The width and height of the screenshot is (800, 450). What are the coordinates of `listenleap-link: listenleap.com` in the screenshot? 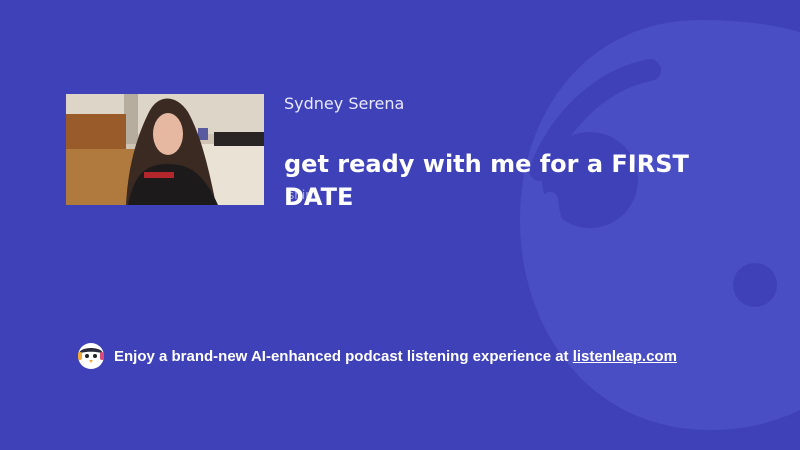 It's located at (625, 356).